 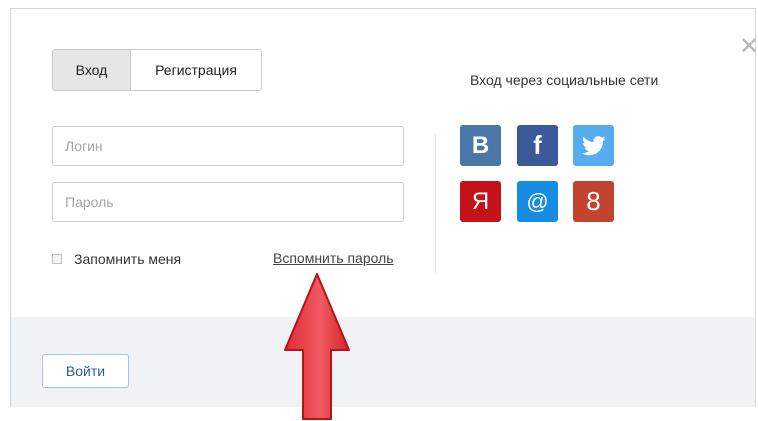 I want to click on twitter-button, so click(x=593, y=145).